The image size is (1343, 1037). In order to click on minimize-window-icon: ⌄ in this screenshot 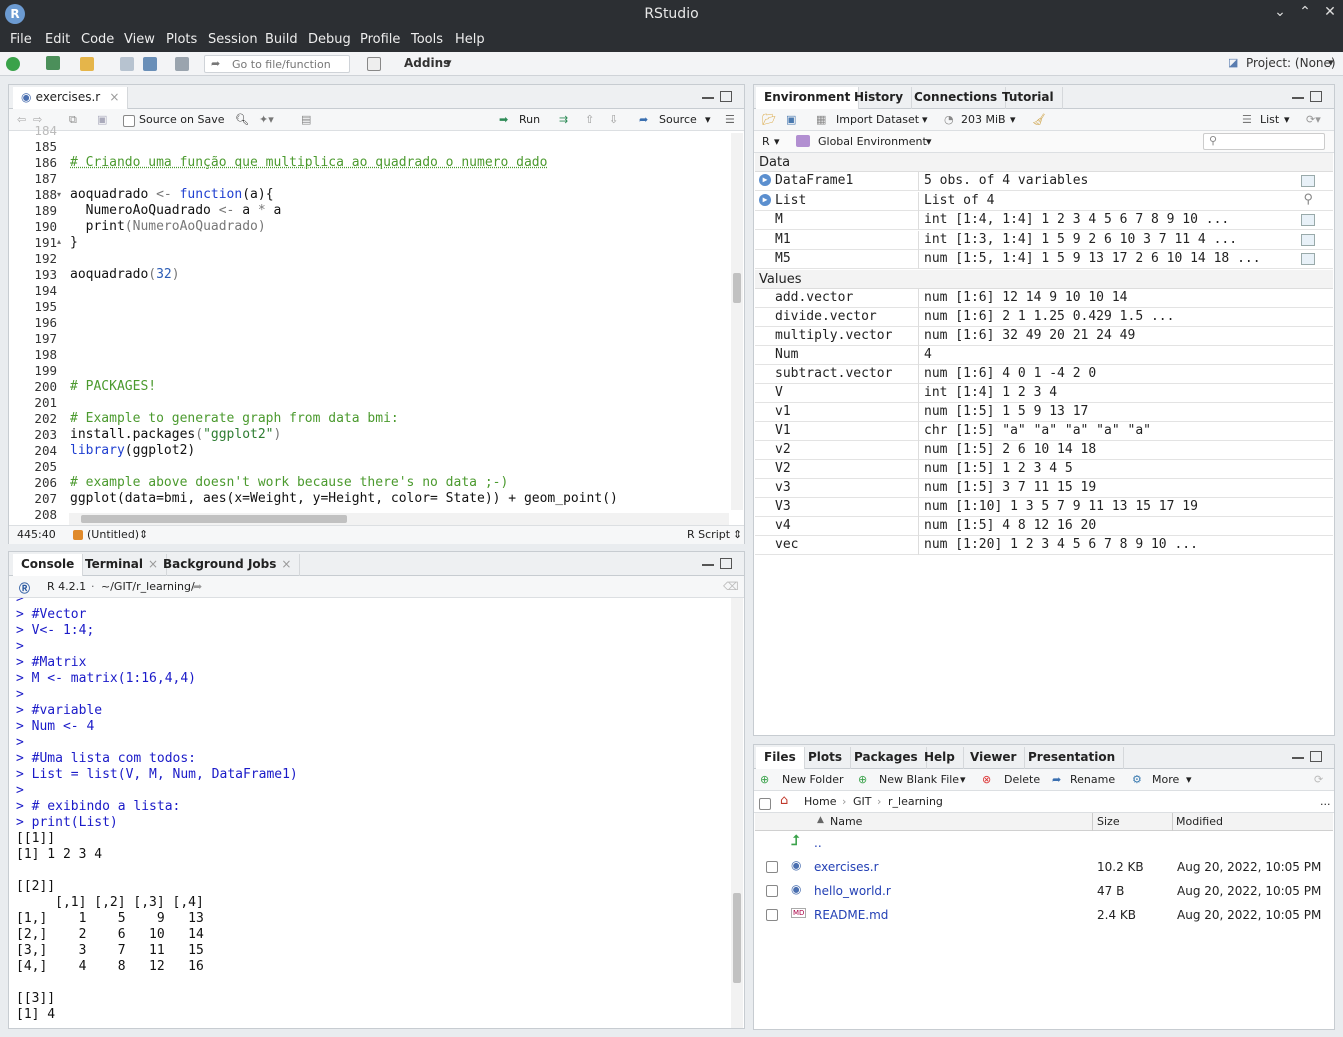, I will do `click(1280, 12)`.